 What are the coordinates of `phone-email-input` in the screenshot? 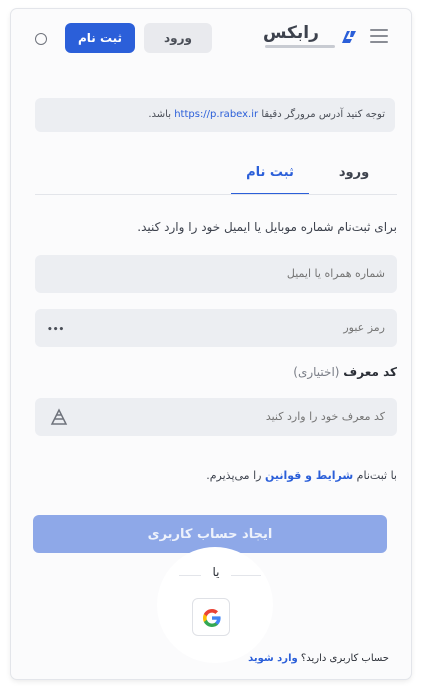 It's located at (216, 274).